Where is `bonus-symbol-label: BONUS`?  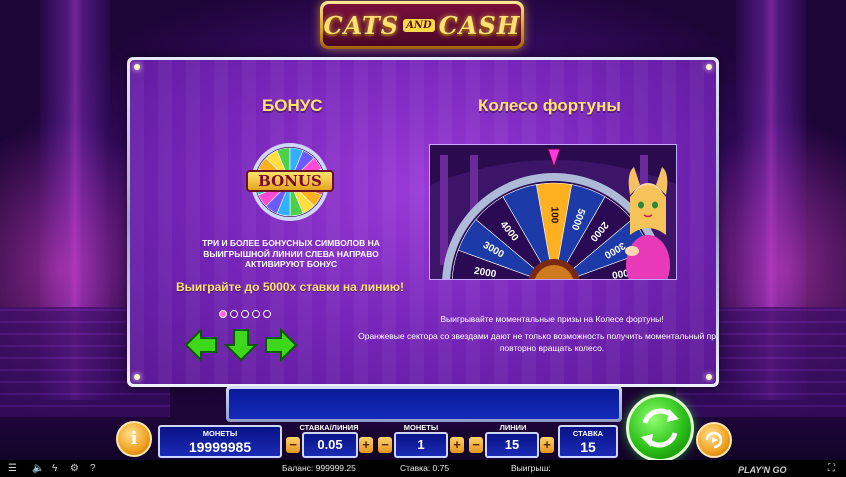 bonus-symbol-label: BONUS is located at coordinates (290, 181).